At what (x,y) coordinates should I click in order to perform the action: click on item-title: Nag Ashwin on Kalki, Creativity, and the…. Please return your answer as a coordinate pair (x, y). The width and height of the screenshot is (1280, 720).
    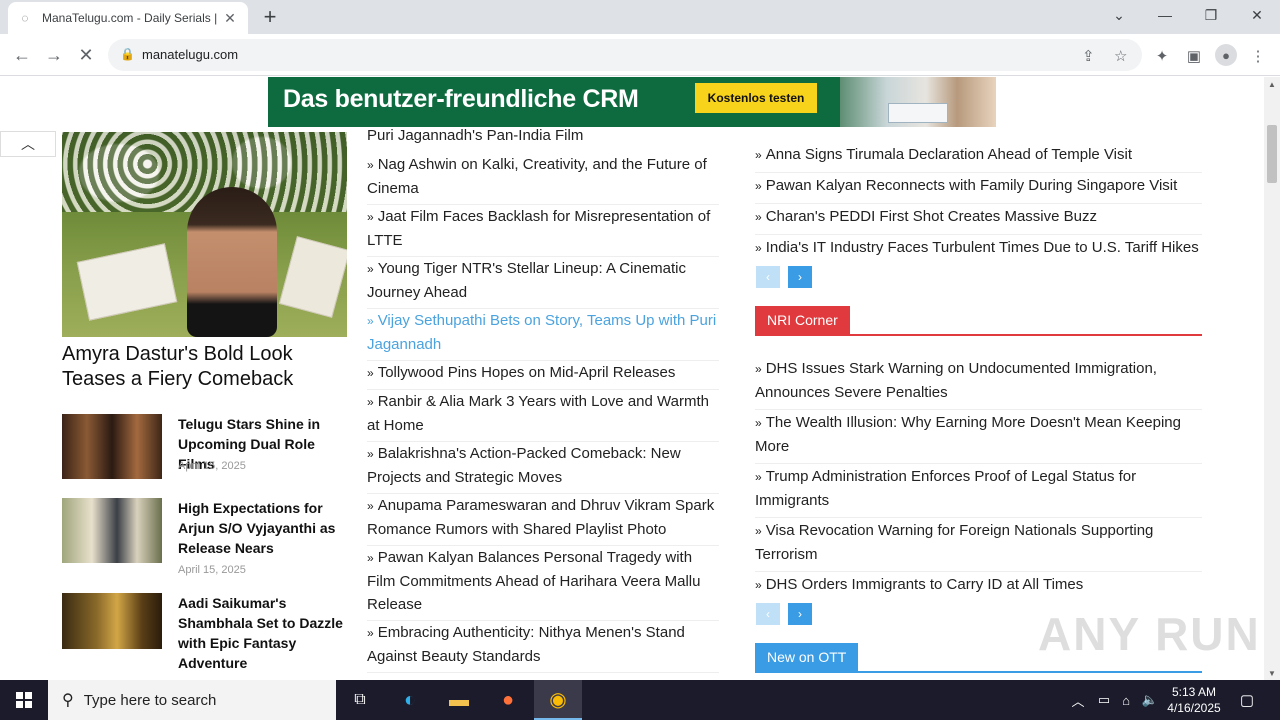
    Looking at the image, I should click on (537, 176).